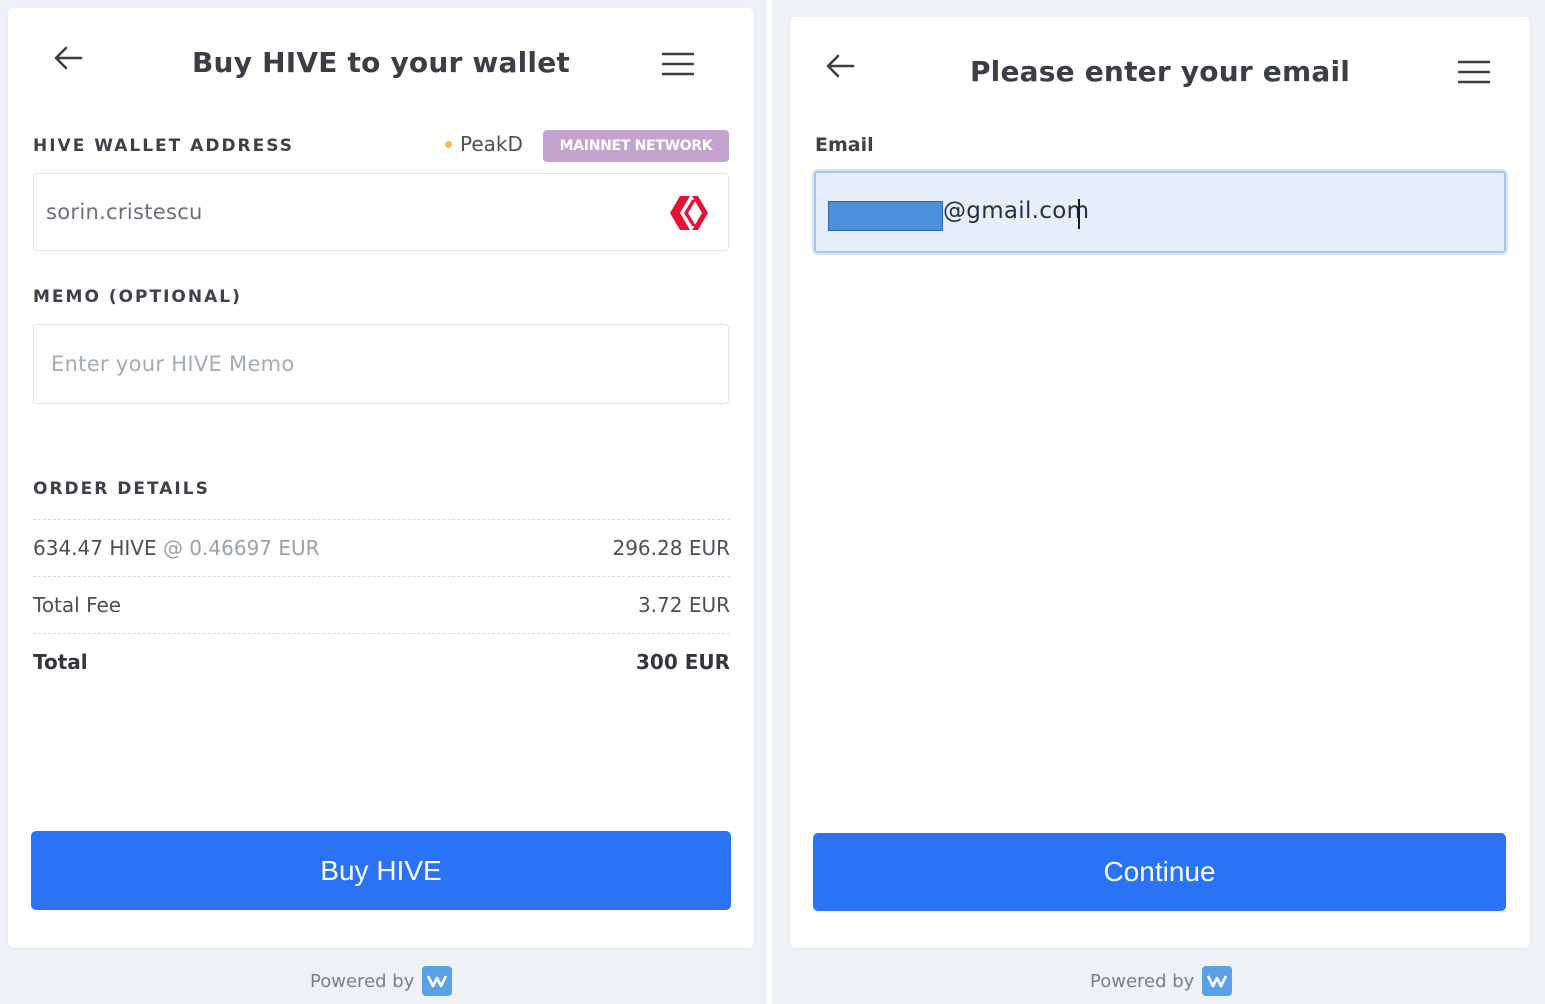  I want to click on powered-by-left: Powered by, so click(381, 981).